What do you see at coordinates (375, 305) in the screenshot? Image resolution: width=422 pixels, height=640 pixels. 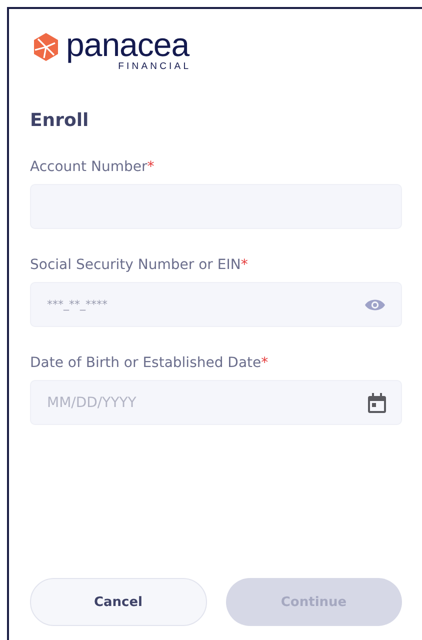 I see `eye-icon` at bounding box center [375, 305].